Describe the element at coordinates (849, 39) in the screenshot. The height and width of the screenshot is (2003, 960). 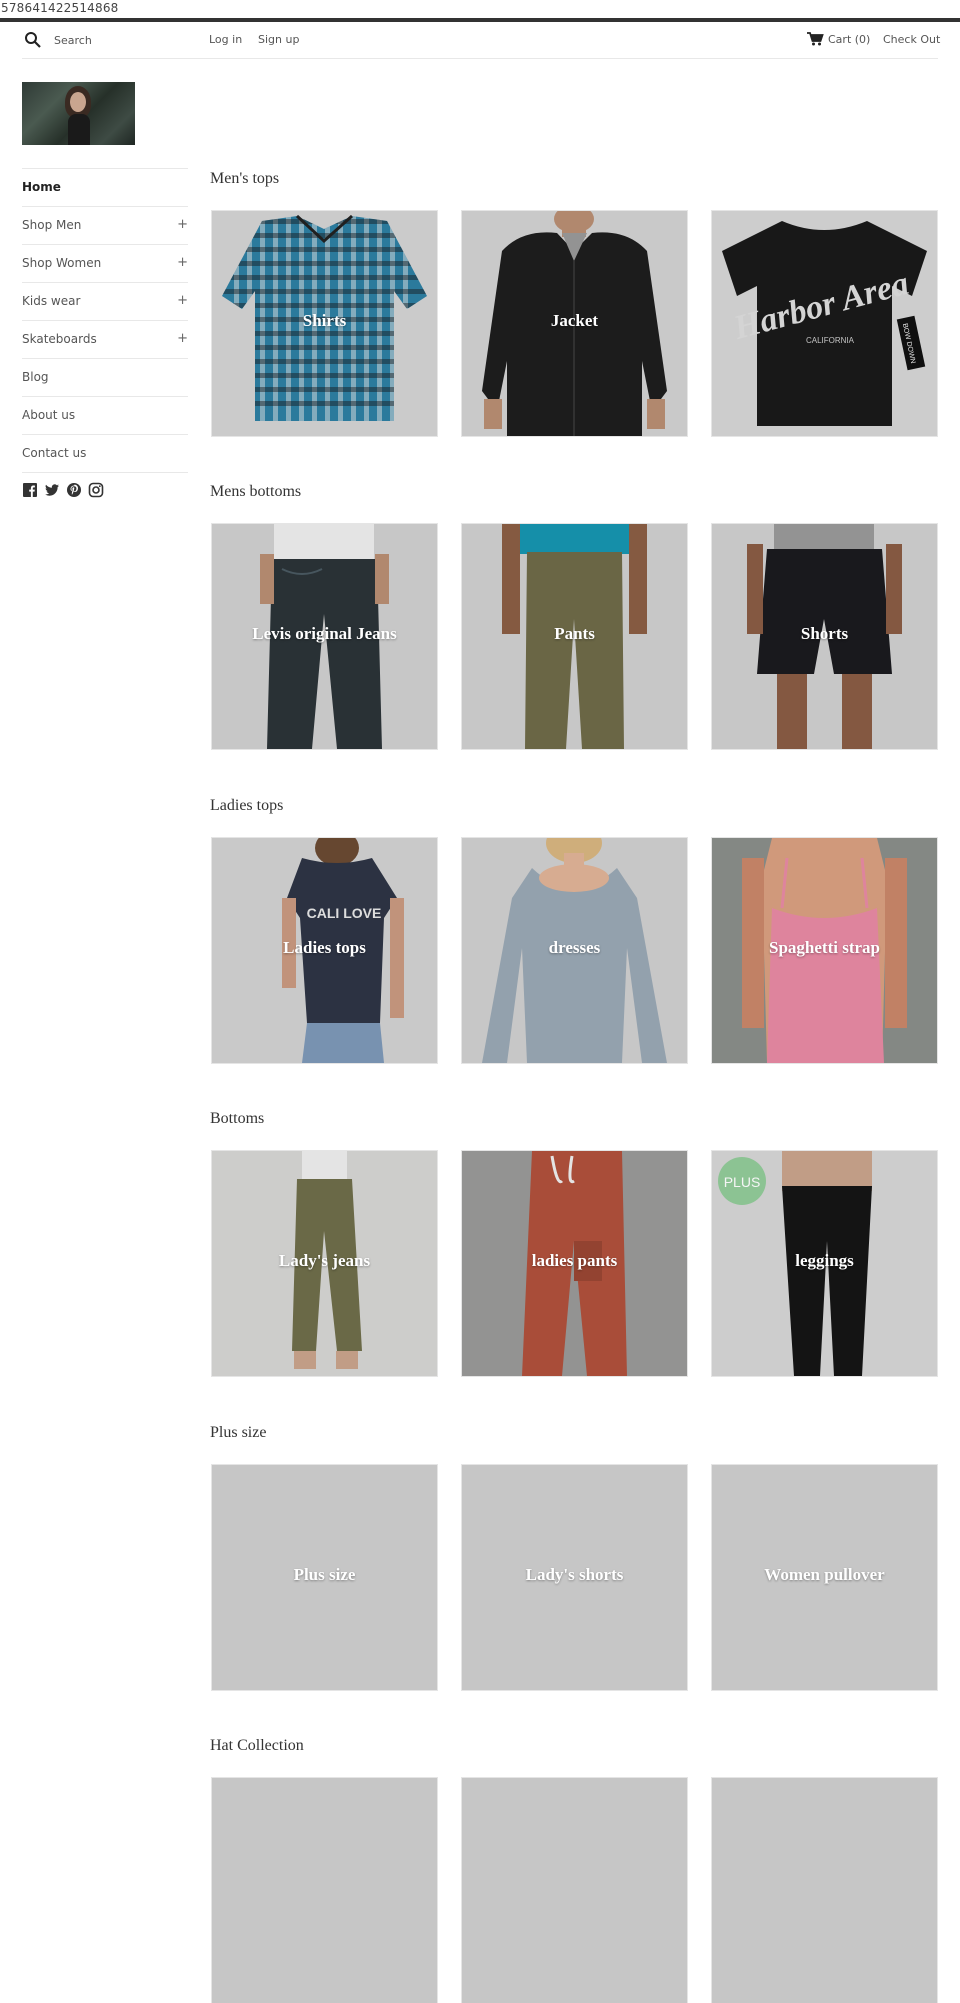
I see `cart-link: Cart (0)` at that location.